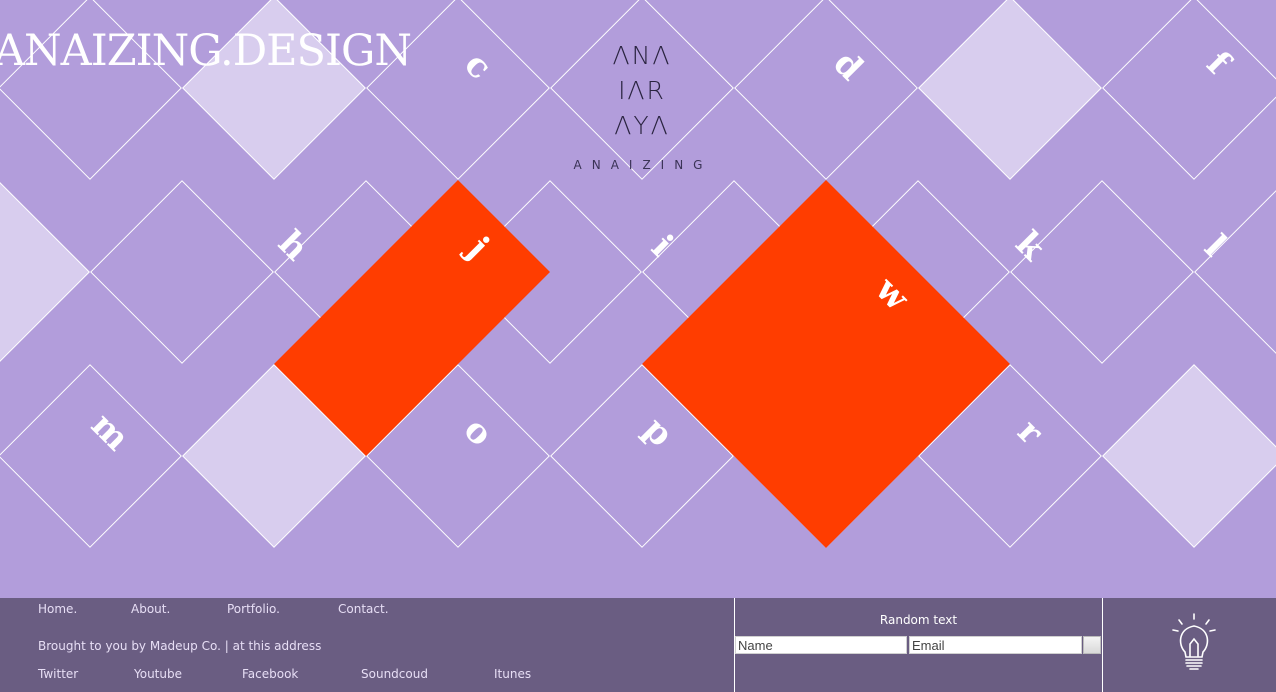 This screenshot has height=692, width=1276. Describe the element at coordinates (821, 645) in the screenshot. I see `name-input` at that location.